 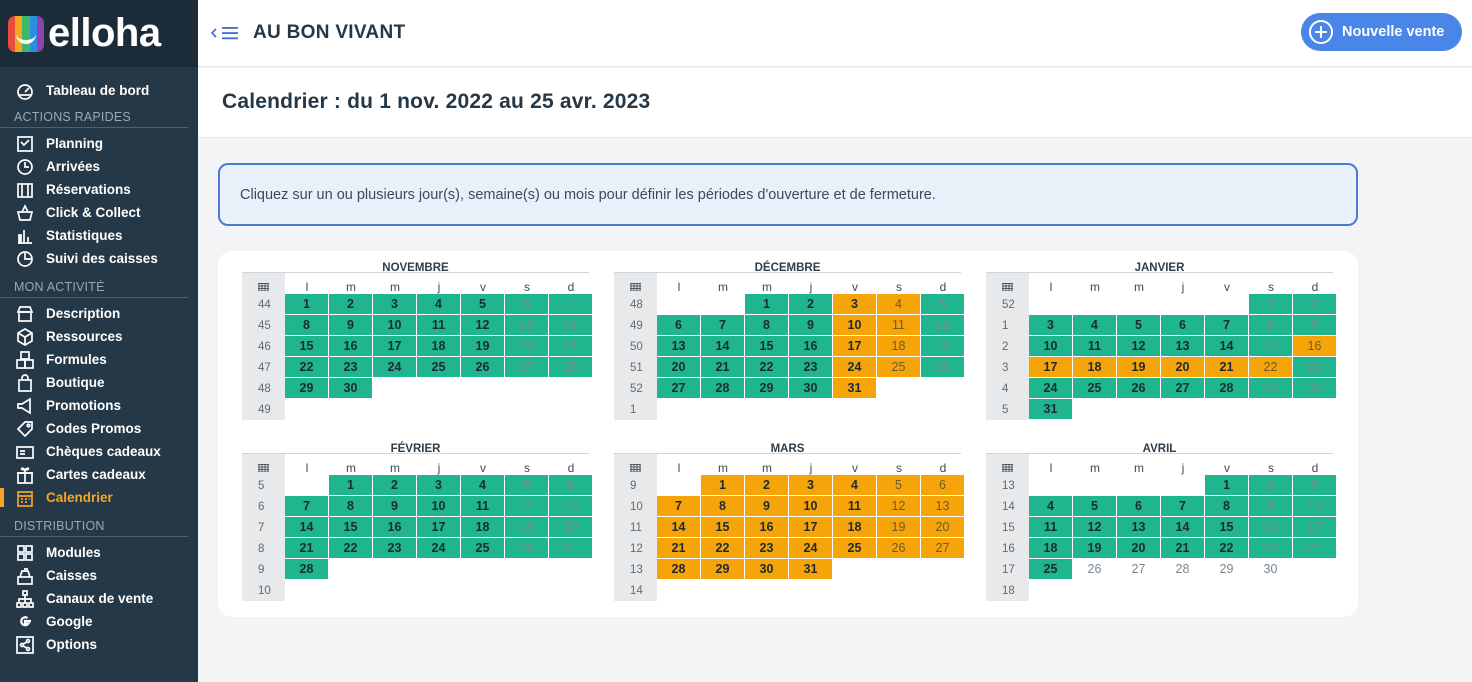 What do you see at coordinates (810, 485) in the screenshot?
I see `day-cell: 3` at bounding box center [810, 485].